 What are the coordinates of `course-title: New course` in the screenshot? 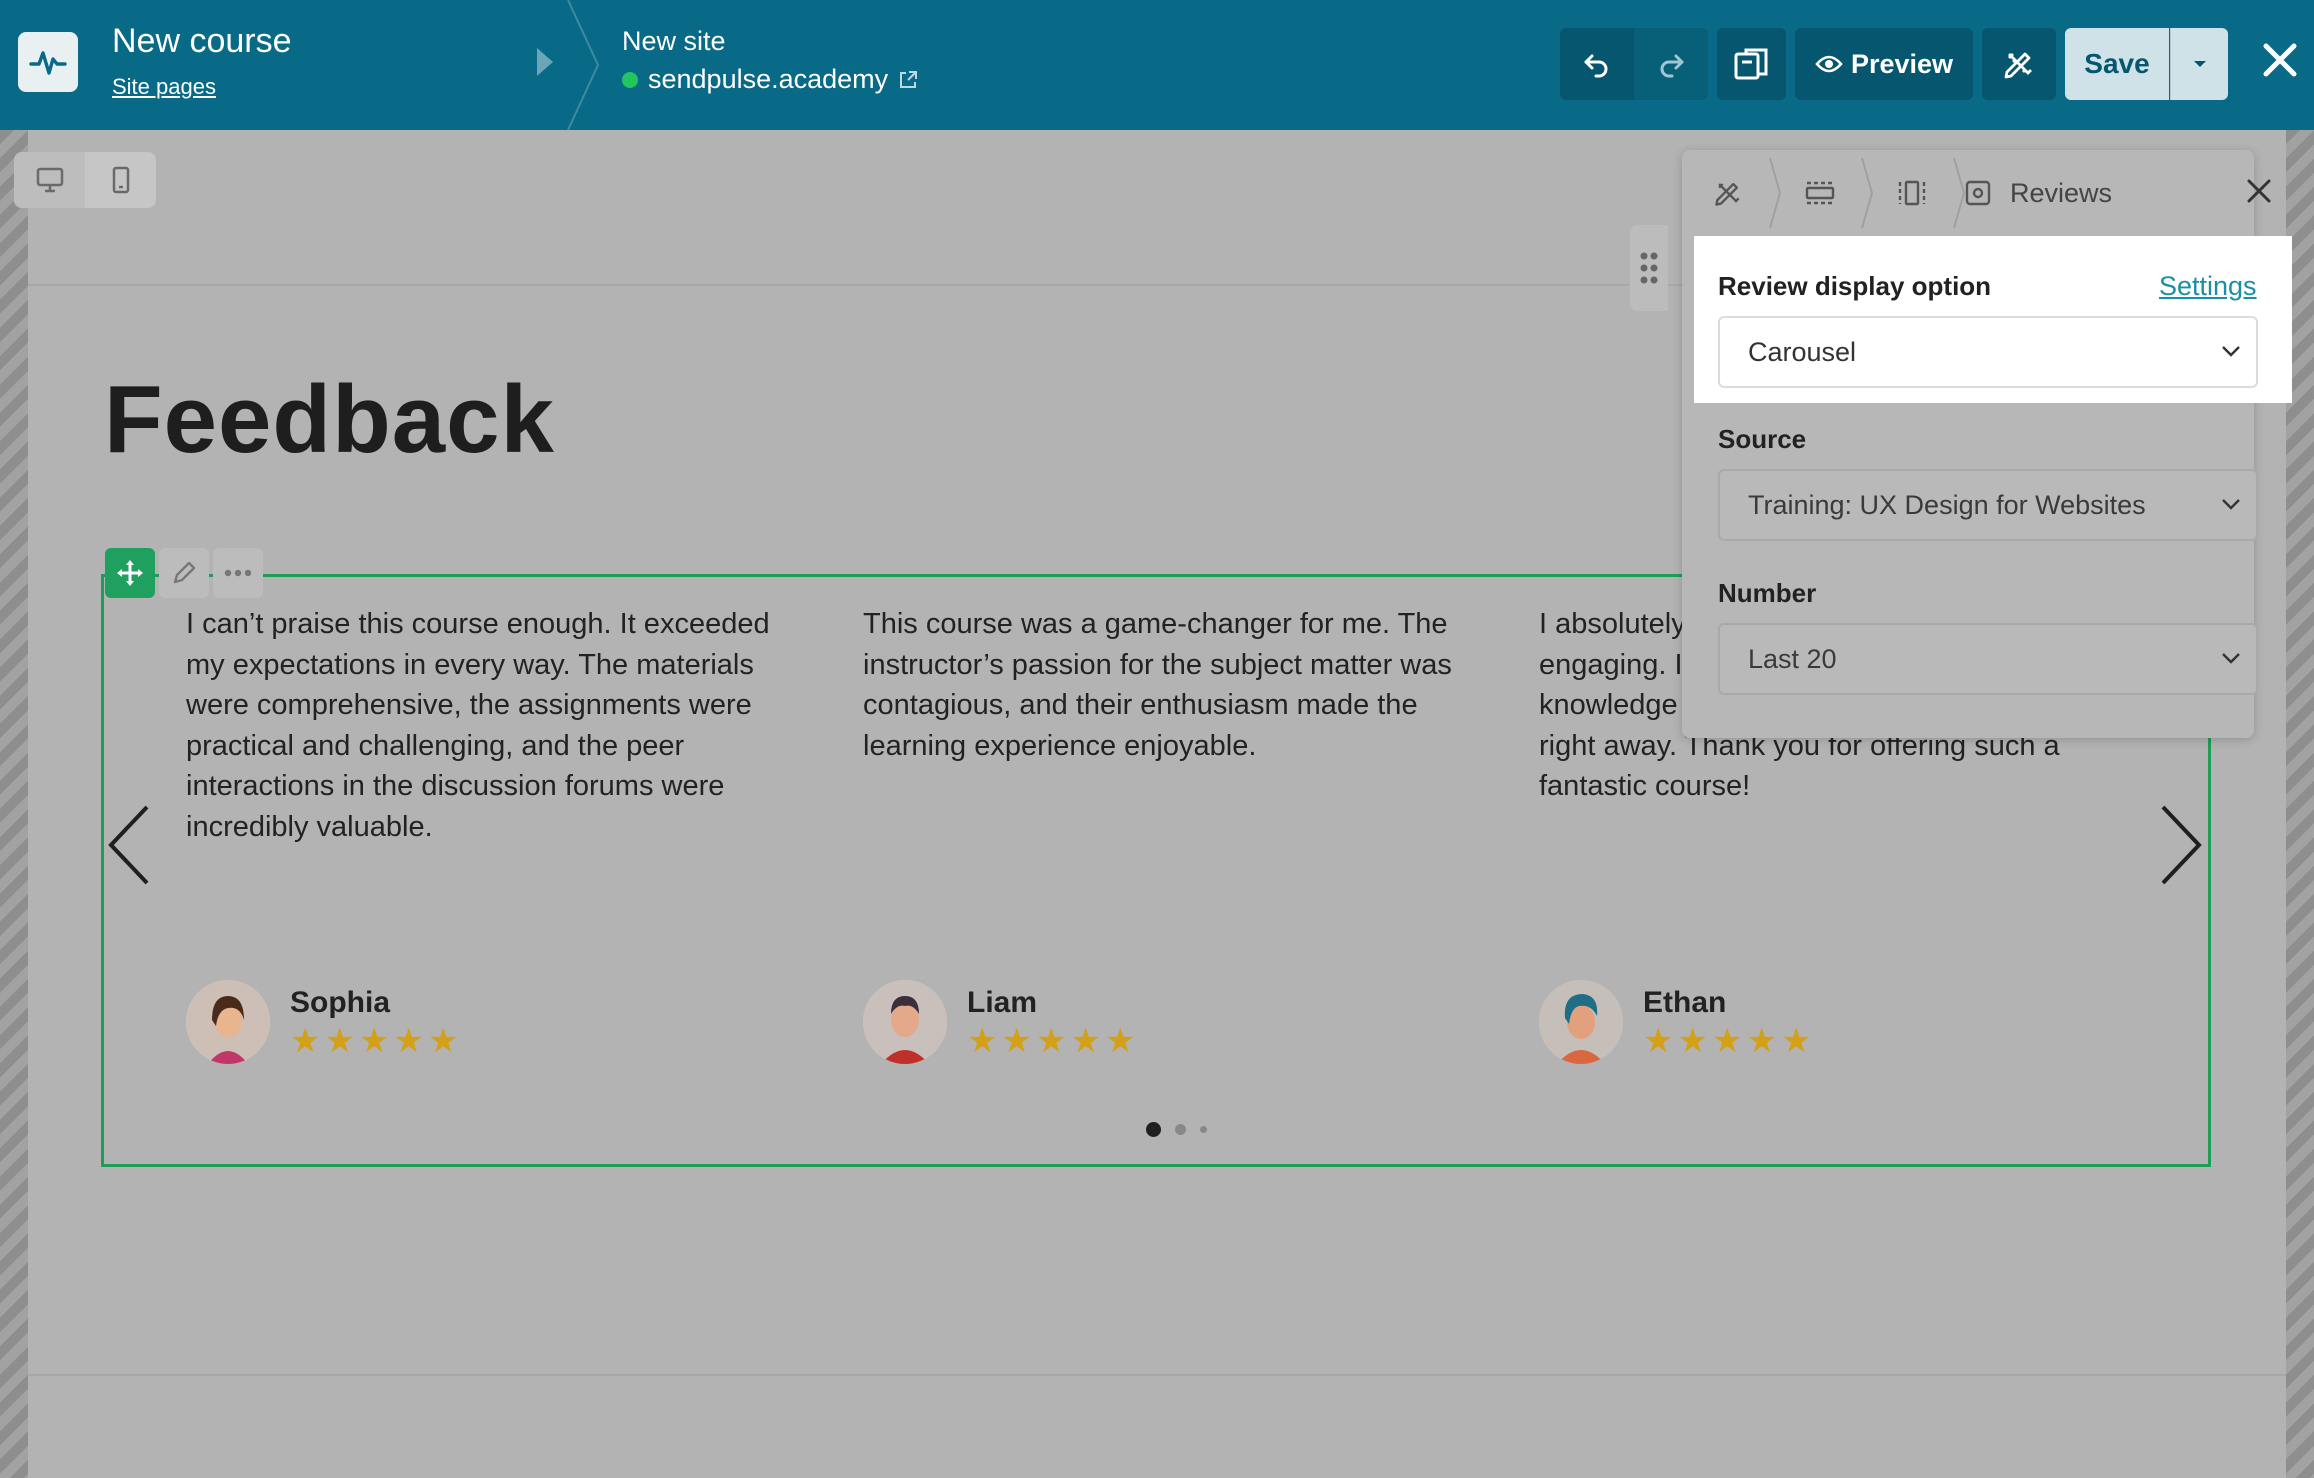 It's located at (202, 41).